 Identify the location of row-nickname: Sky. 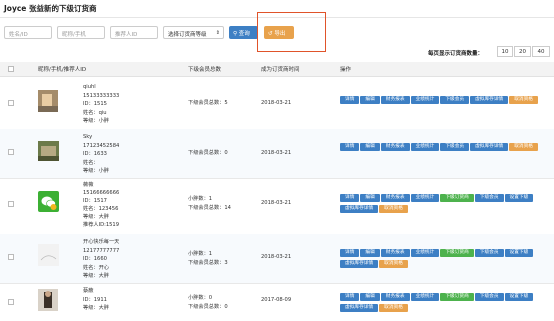
(88, 137).